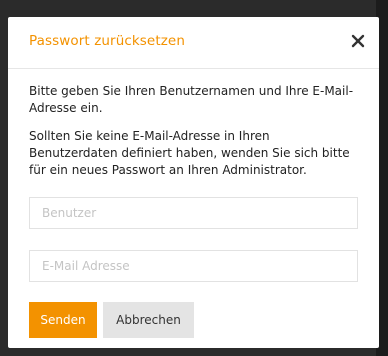  What do you see at coordinates (193, 213) in the screenshot?
I see `username-input` at bounding box center [193, 213].